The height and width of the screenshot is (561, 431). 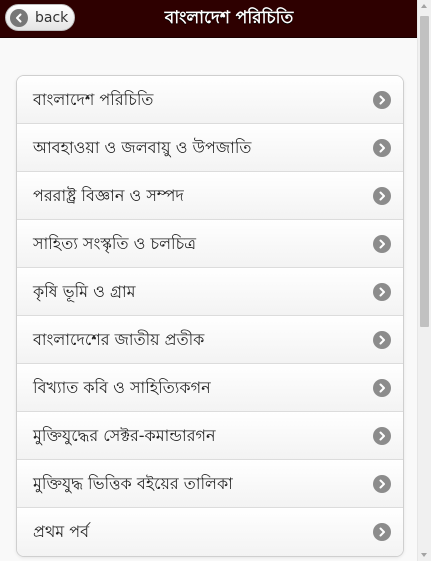 I want to click on list-item-label: মুক্তিযুদ্ধ ভিত্তিক বইয়ের তালিকা, so click(x=133, y=483).